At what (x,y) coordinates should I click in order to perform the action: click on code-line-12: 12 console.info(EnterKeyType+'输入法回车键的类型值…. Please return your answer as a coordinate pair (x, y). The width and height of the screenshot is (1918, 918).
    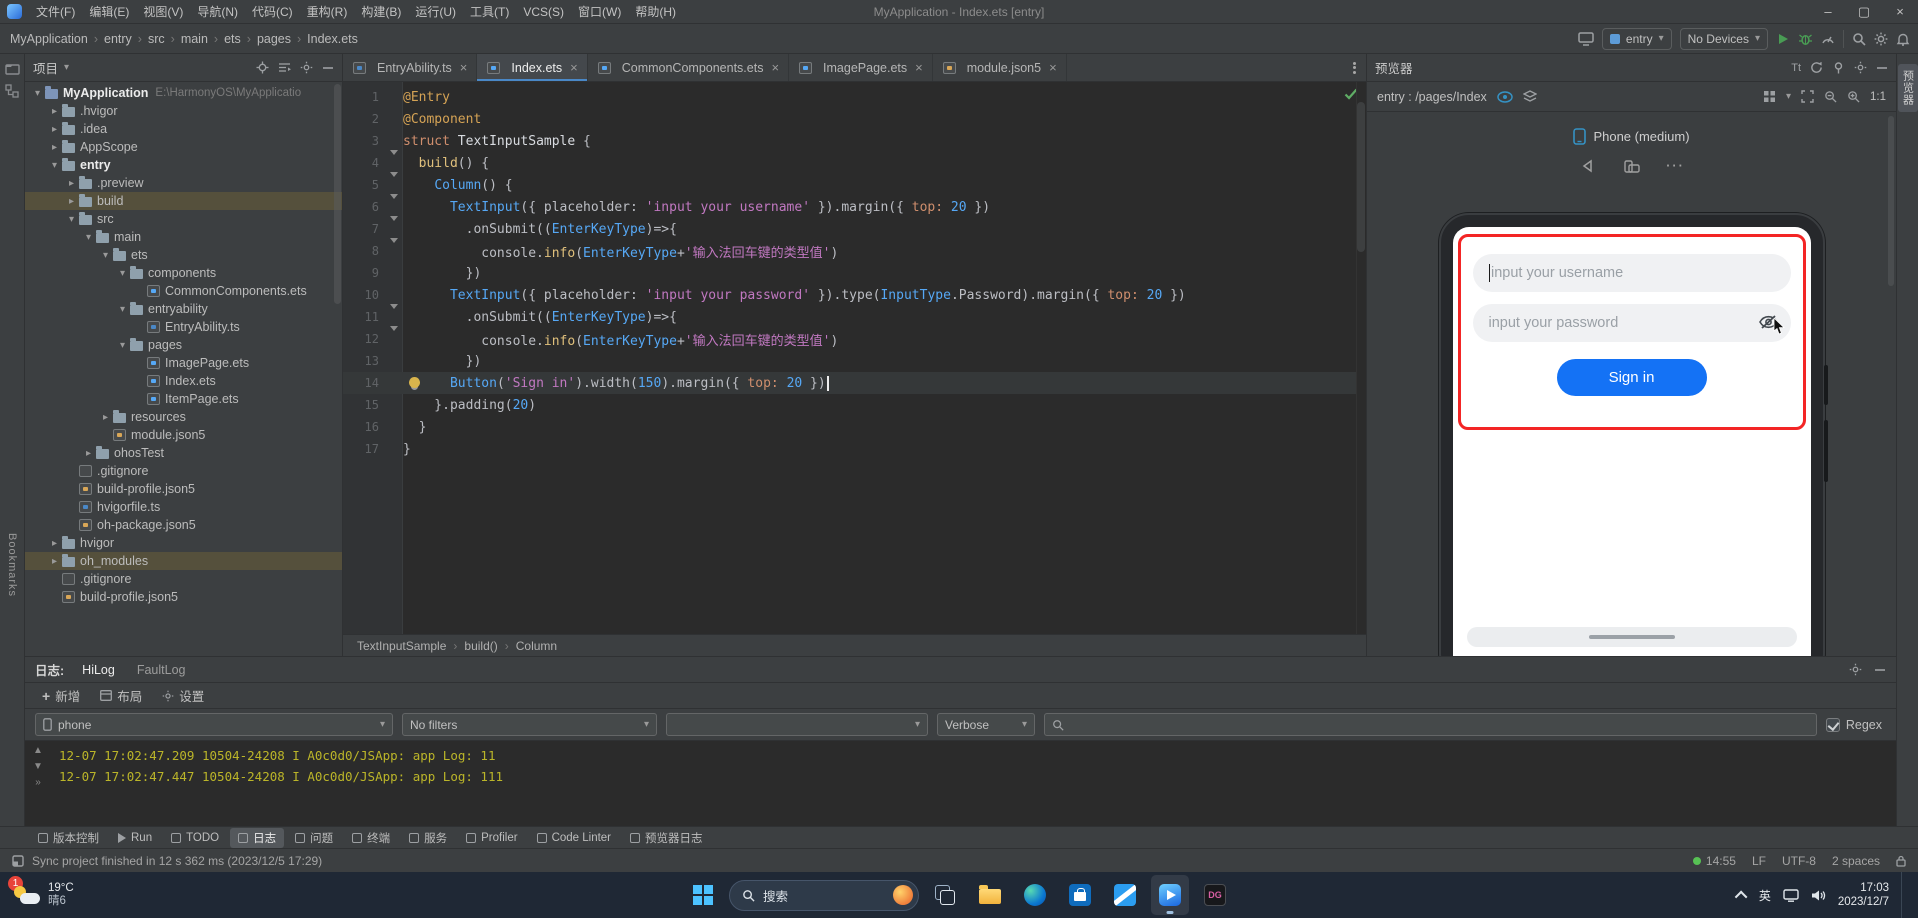
    Looking at the image, I should click on (854, 339).